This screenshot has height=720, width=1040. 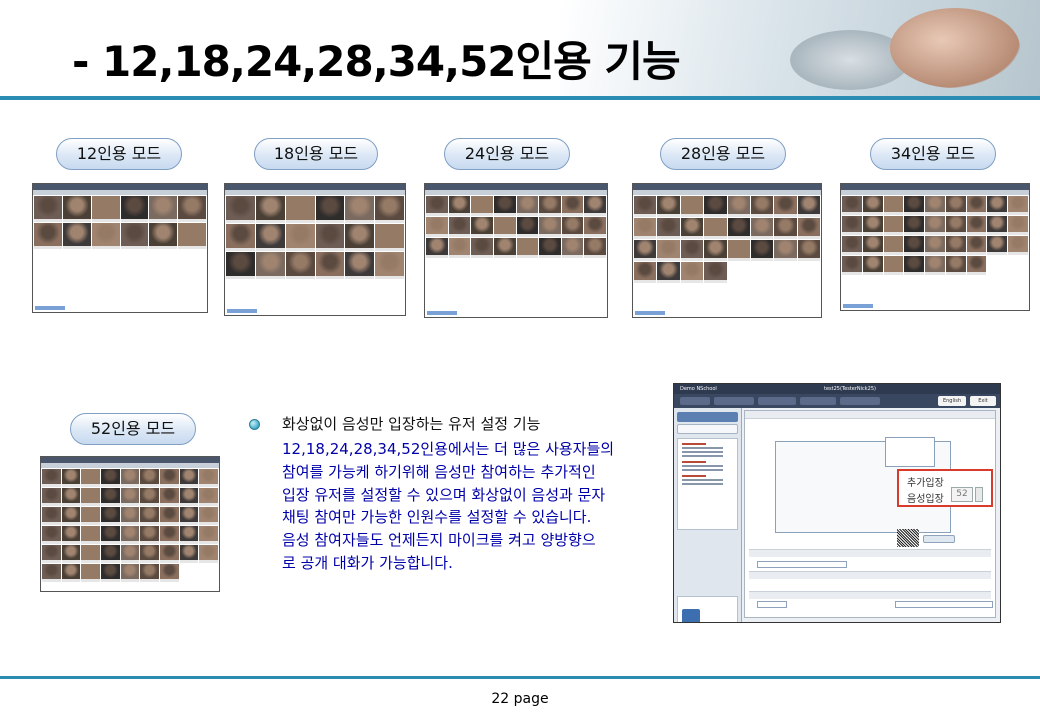 I want to click on screenshot-52-mode, so click(x=130, y=524).